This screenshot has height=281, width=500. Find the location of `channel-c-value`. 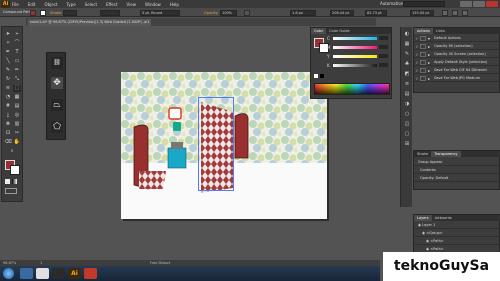

channel-c-value is located at coordinates (383, 38).